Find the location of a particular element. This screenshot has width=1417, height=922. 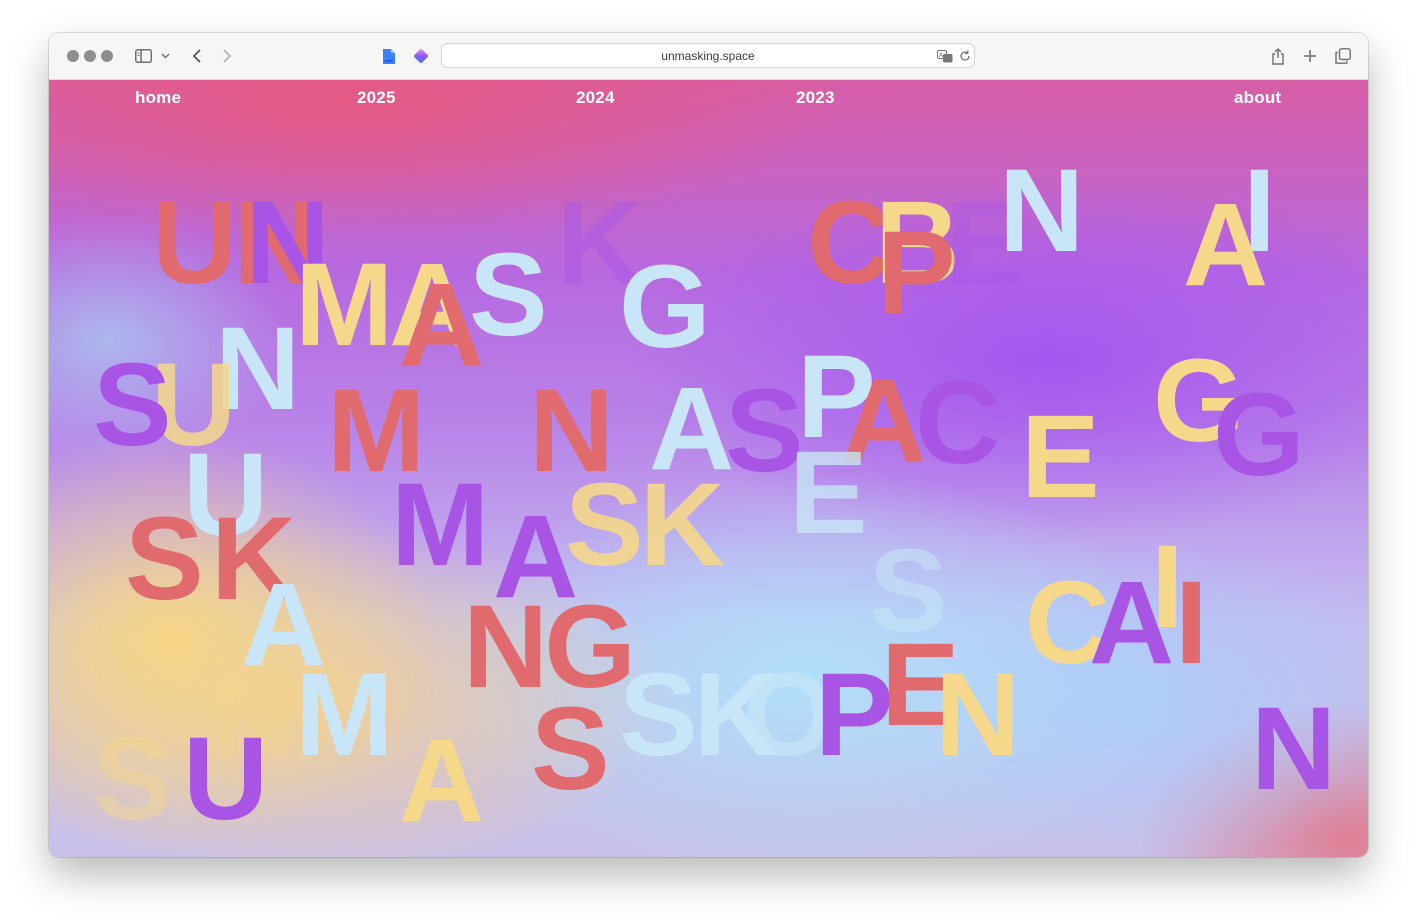

share-icon is located at coordinates (1278, 56).